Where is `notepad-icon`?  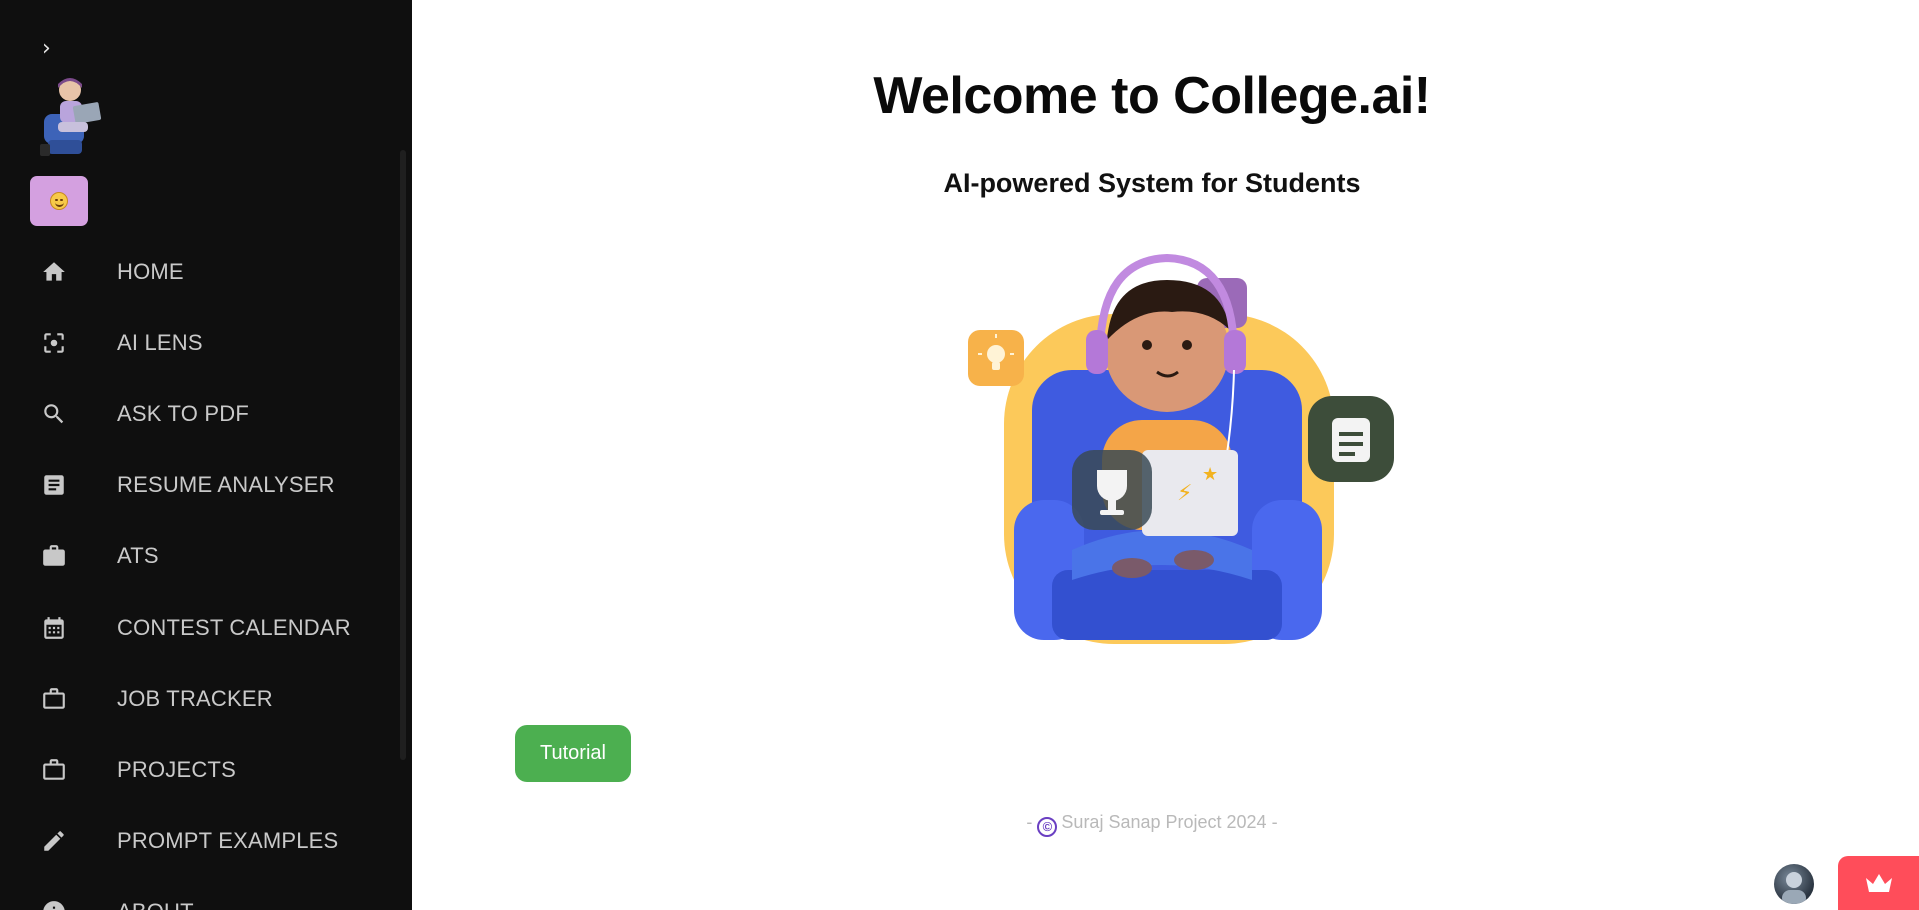 notepad-icon is located at coordinates (1351, 439).